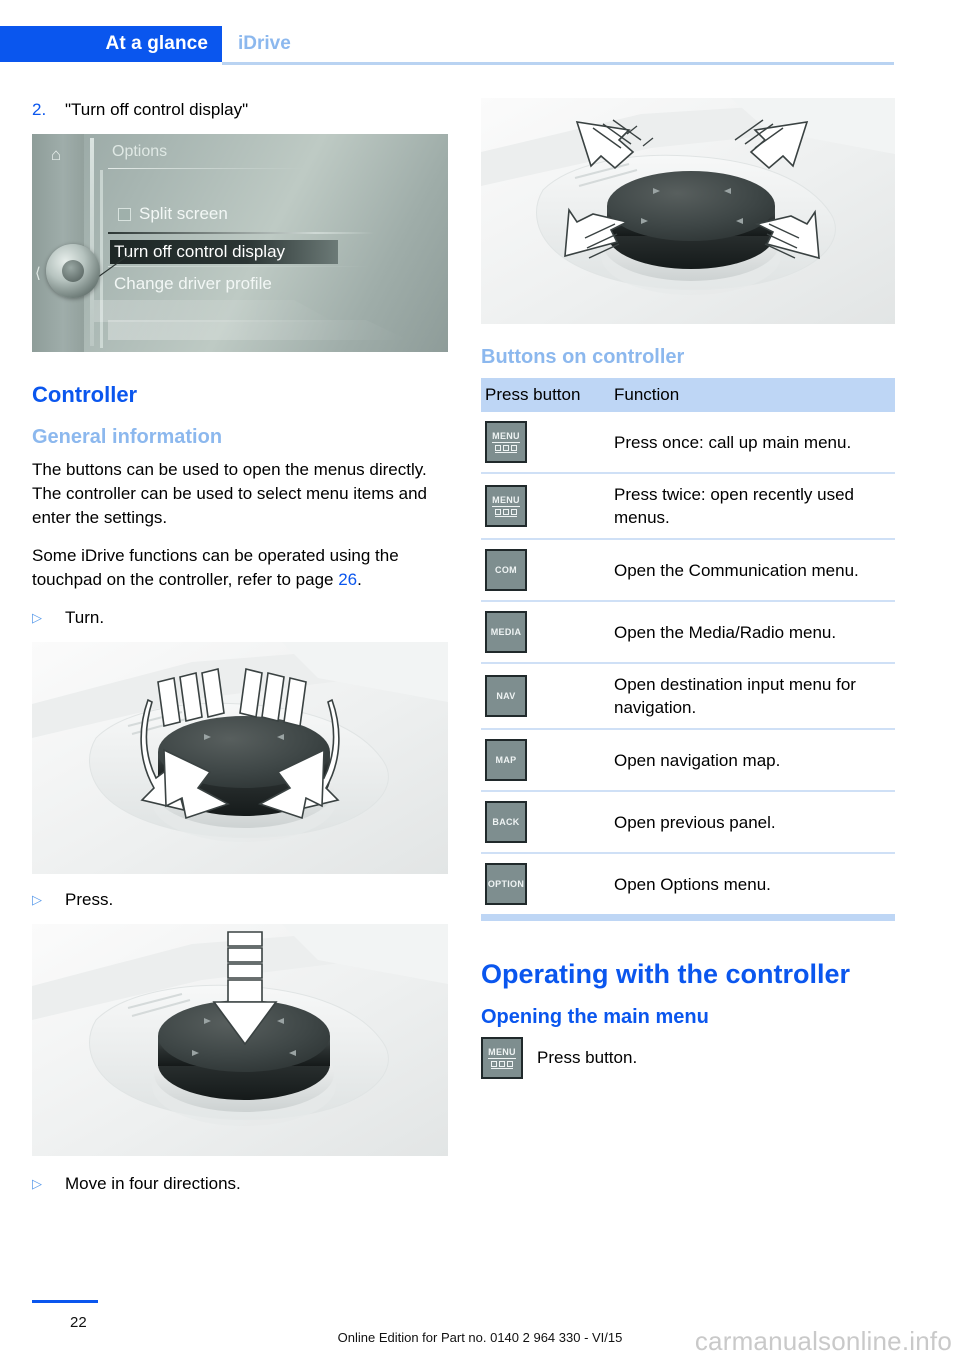 This screenshot has height=1362, width=960. What do you see at coordinates (85, 617) in the screenshot?
I see `bullet-label: Turn.` at bounding box center [85, 617].